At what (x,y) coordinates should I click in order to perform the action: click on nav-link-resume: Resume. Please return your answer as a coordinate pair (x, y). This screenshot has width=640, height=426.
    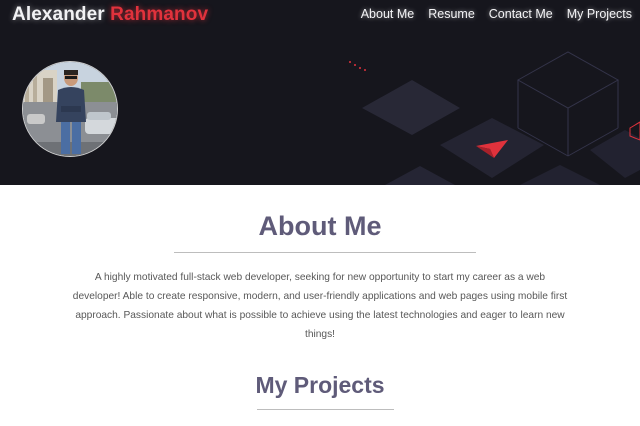
    Looking at the image, I should click on (451, 14).